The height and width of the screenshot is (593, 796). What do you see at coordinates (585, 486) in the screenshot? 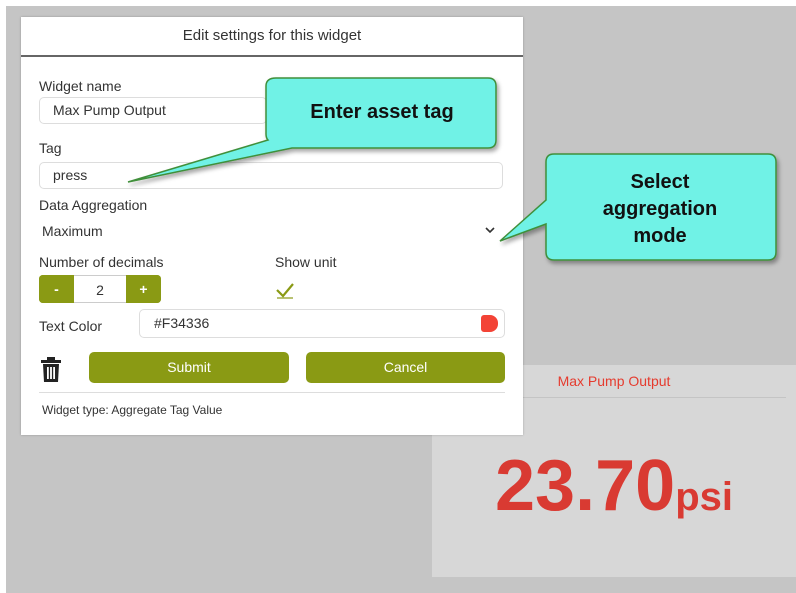
I see `widget-value-number: 23.70` at bounding box center [585, 486].